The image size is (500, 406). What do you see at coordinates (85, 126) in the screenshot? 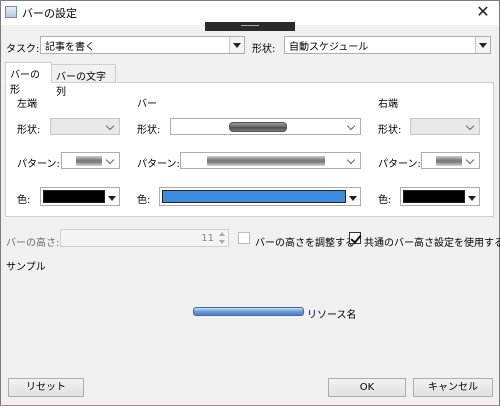
I see `left-end-shape-select` at bounding box center [85, 126].